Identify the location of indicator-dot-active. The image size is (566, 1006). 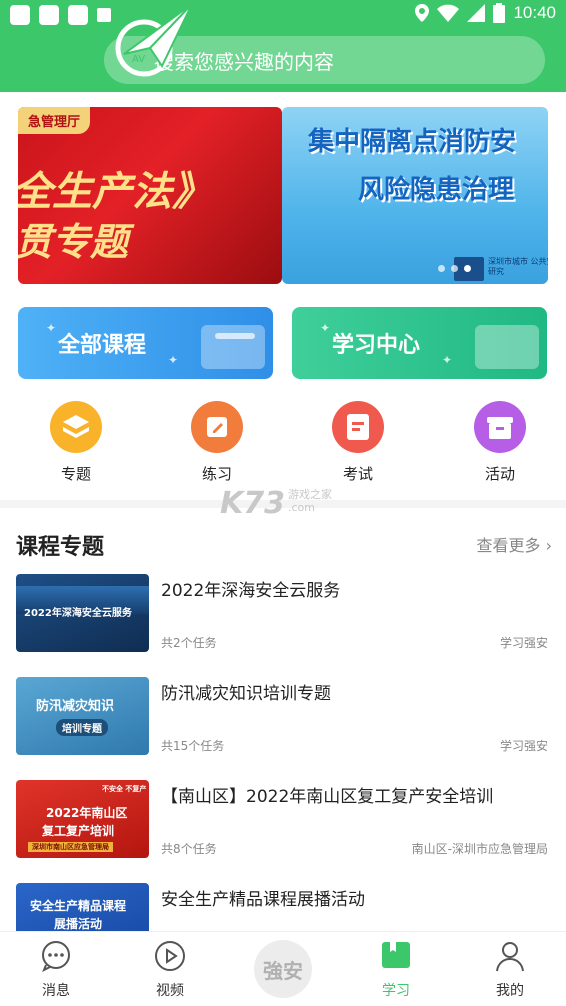
(467, 268).